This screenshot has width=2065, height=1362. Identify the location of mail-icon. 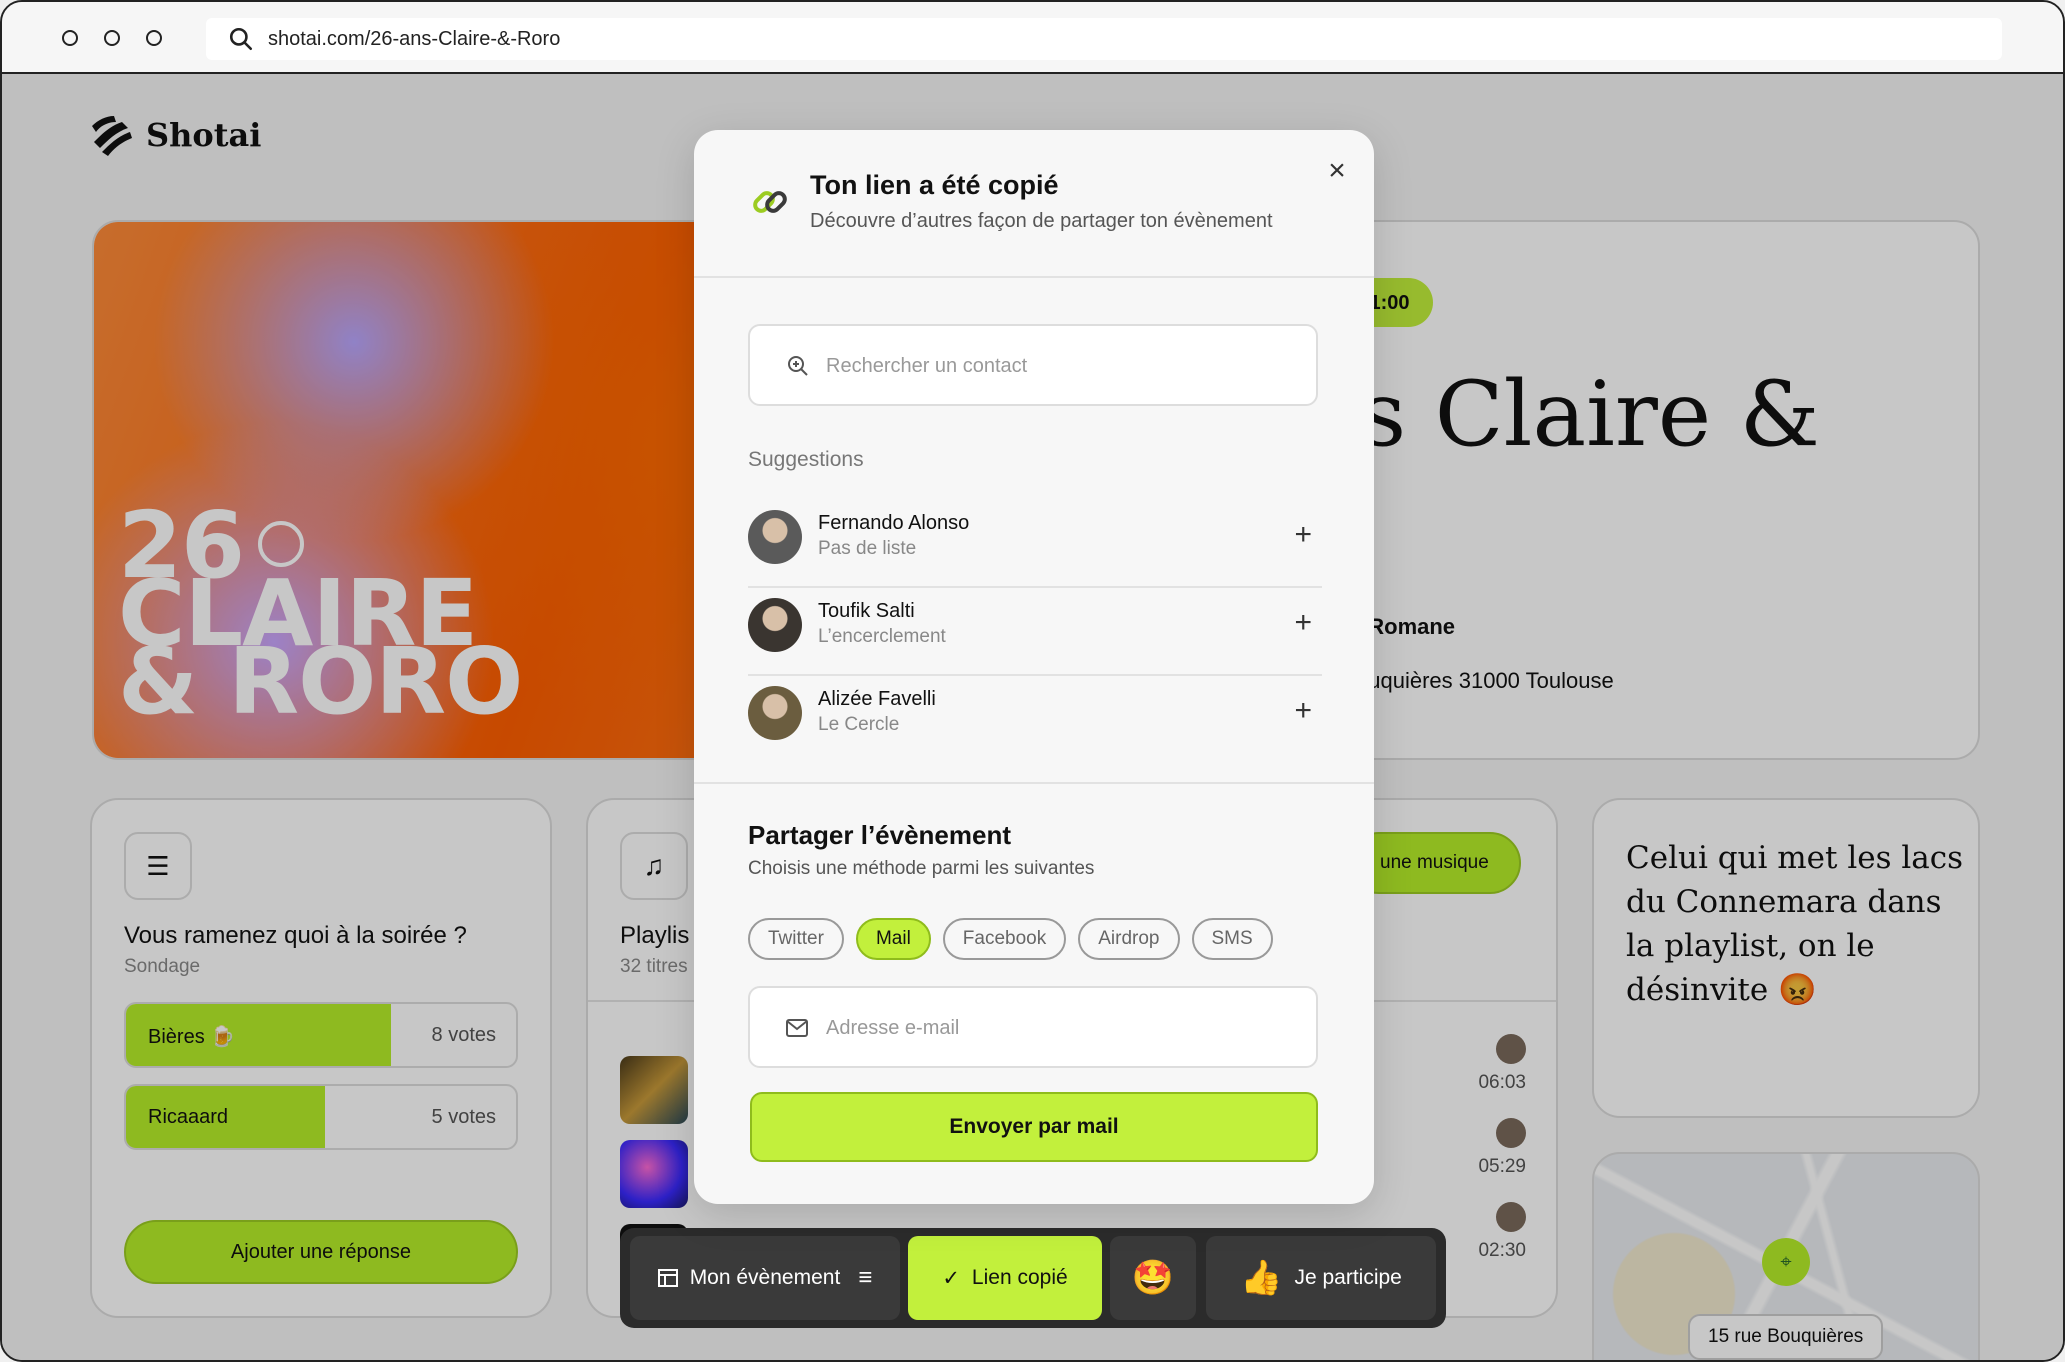
(797, 1028).